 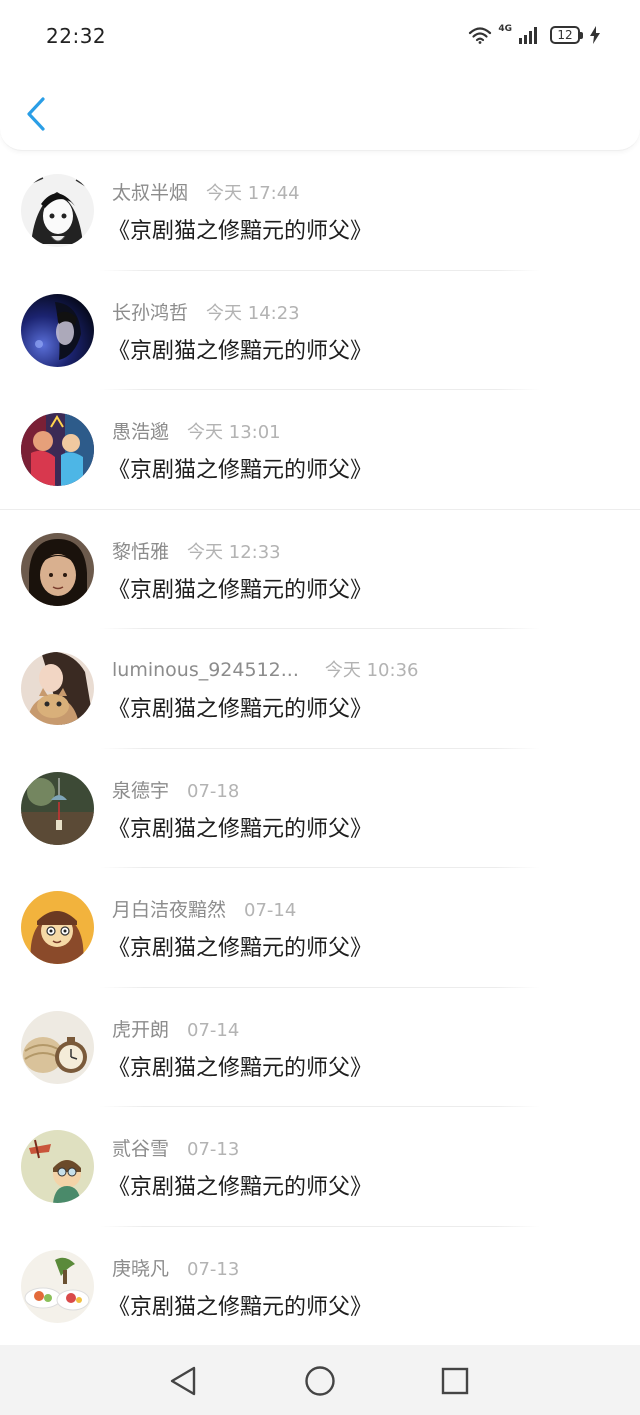 I want to click on circle-home-icon, so click(x=320, y=1381).